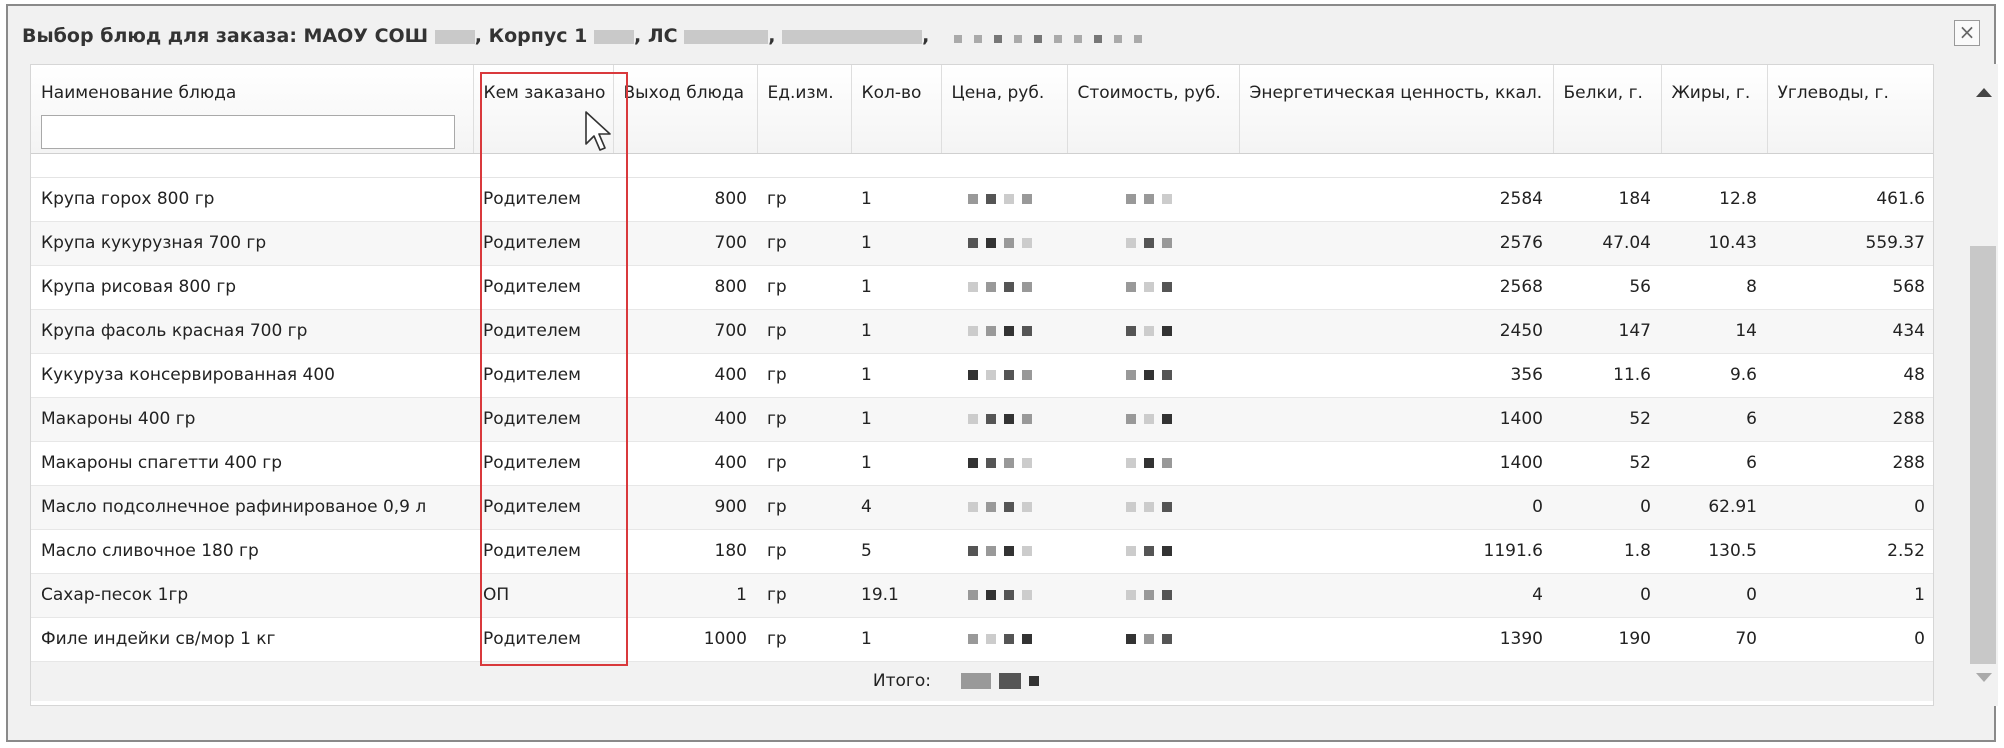  What do you see at coordinates (1850, 375) in the screenshot?
I see `carbs-cell: 48` at bounding box center [1850, 375].